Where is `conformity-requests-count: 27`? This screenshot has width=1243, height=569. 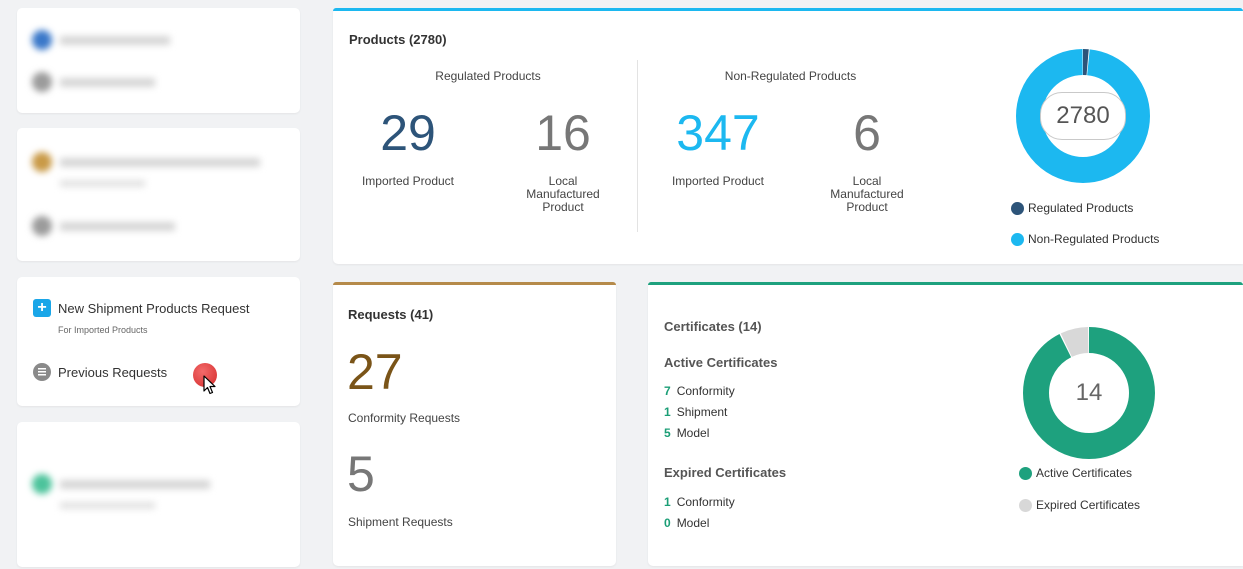
conformity-requests-count: 27 is located at coordinates (375, 372).